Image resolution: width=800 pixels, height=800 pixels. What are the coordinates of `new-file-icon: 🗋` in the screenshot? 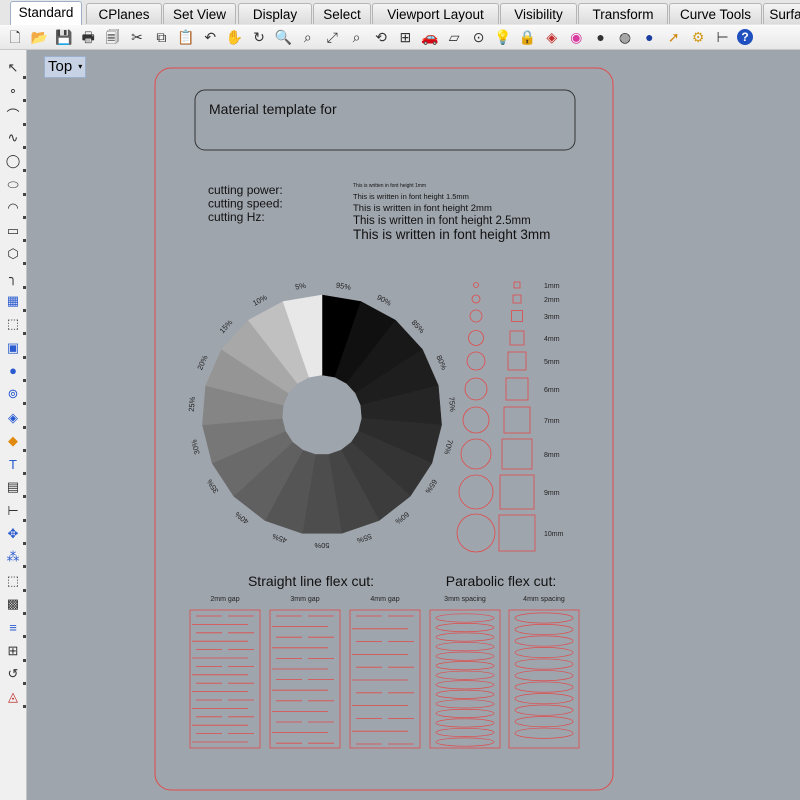 It's located at (15, 37).